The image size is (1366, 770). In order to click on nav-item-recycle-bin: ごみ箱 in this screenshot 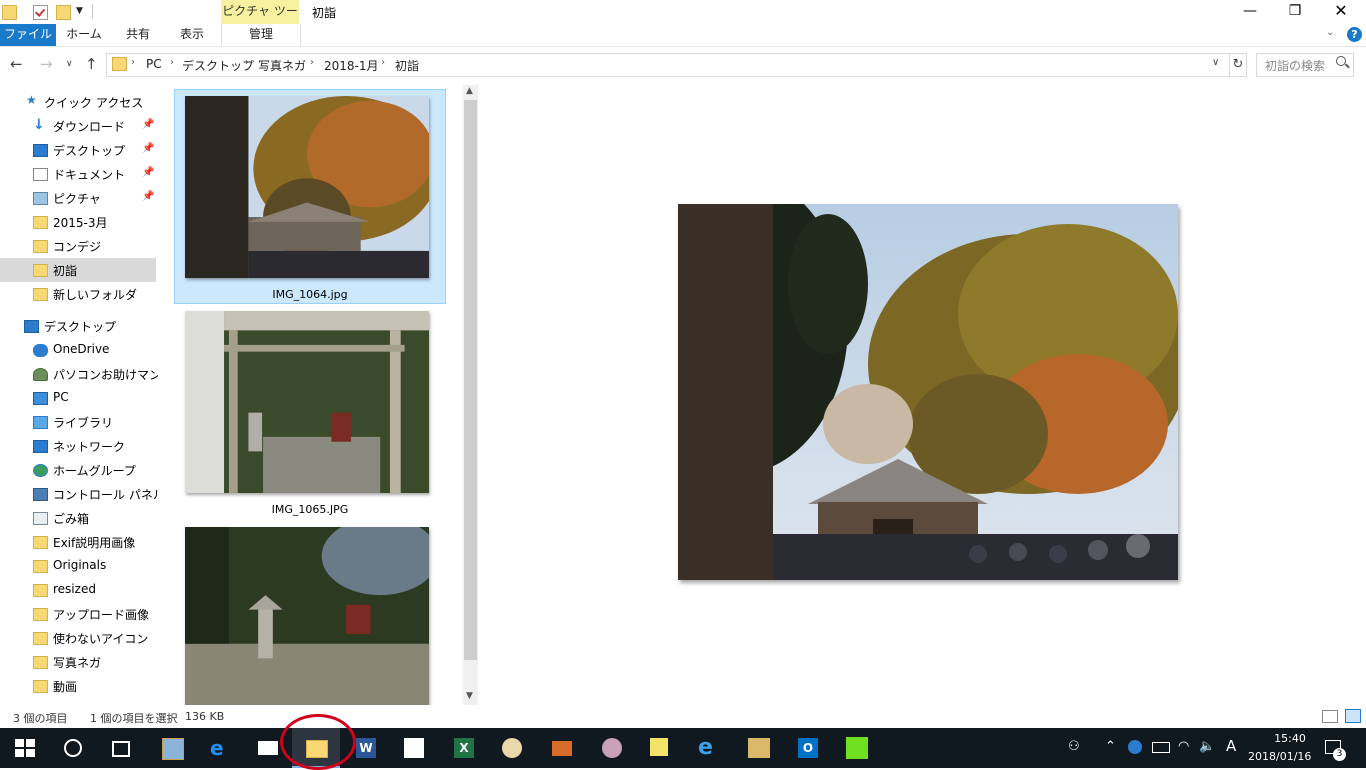, I will do `click(78, 518)`.